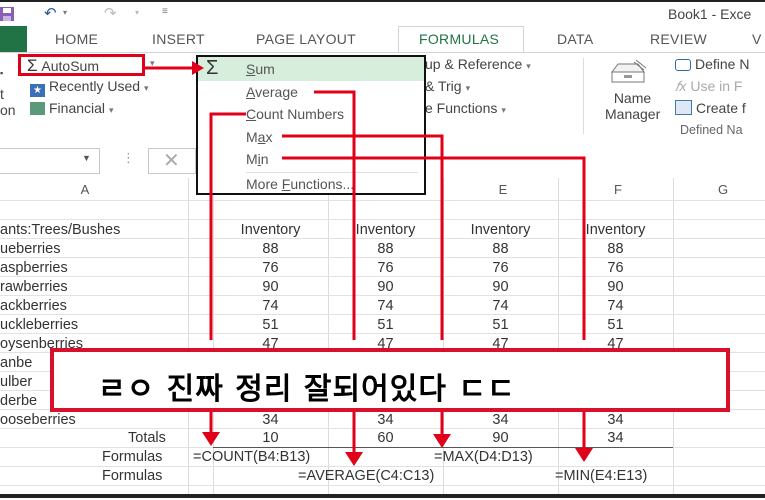  Describe the element at coordinates (354, 459) in the screenshot. I see `arrowhead-average` at that location.